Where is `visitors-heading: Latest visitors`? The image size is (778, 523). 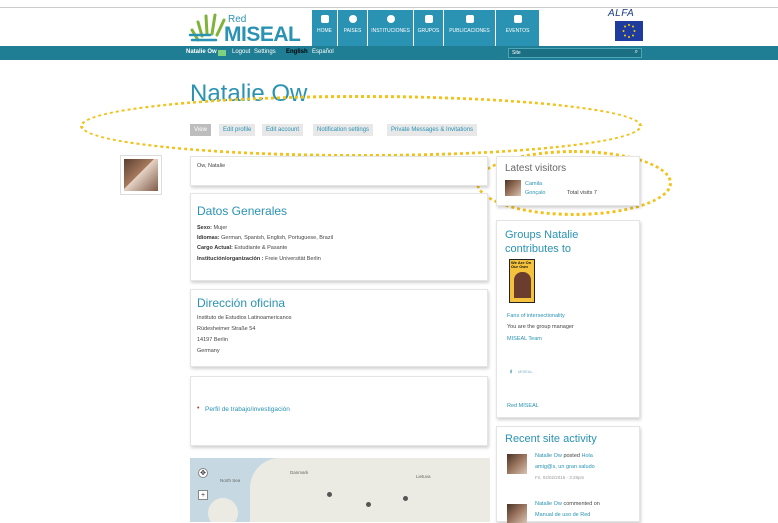
visitors-heading: Latest visitors is located at coordinates (536, 168).